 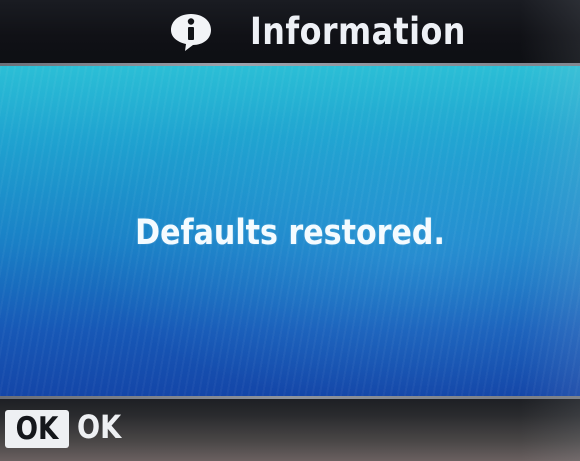 What do you see at coordinates (191, 32) in the screenshot?
I see `info-icon` at bounding box center [191, 32].